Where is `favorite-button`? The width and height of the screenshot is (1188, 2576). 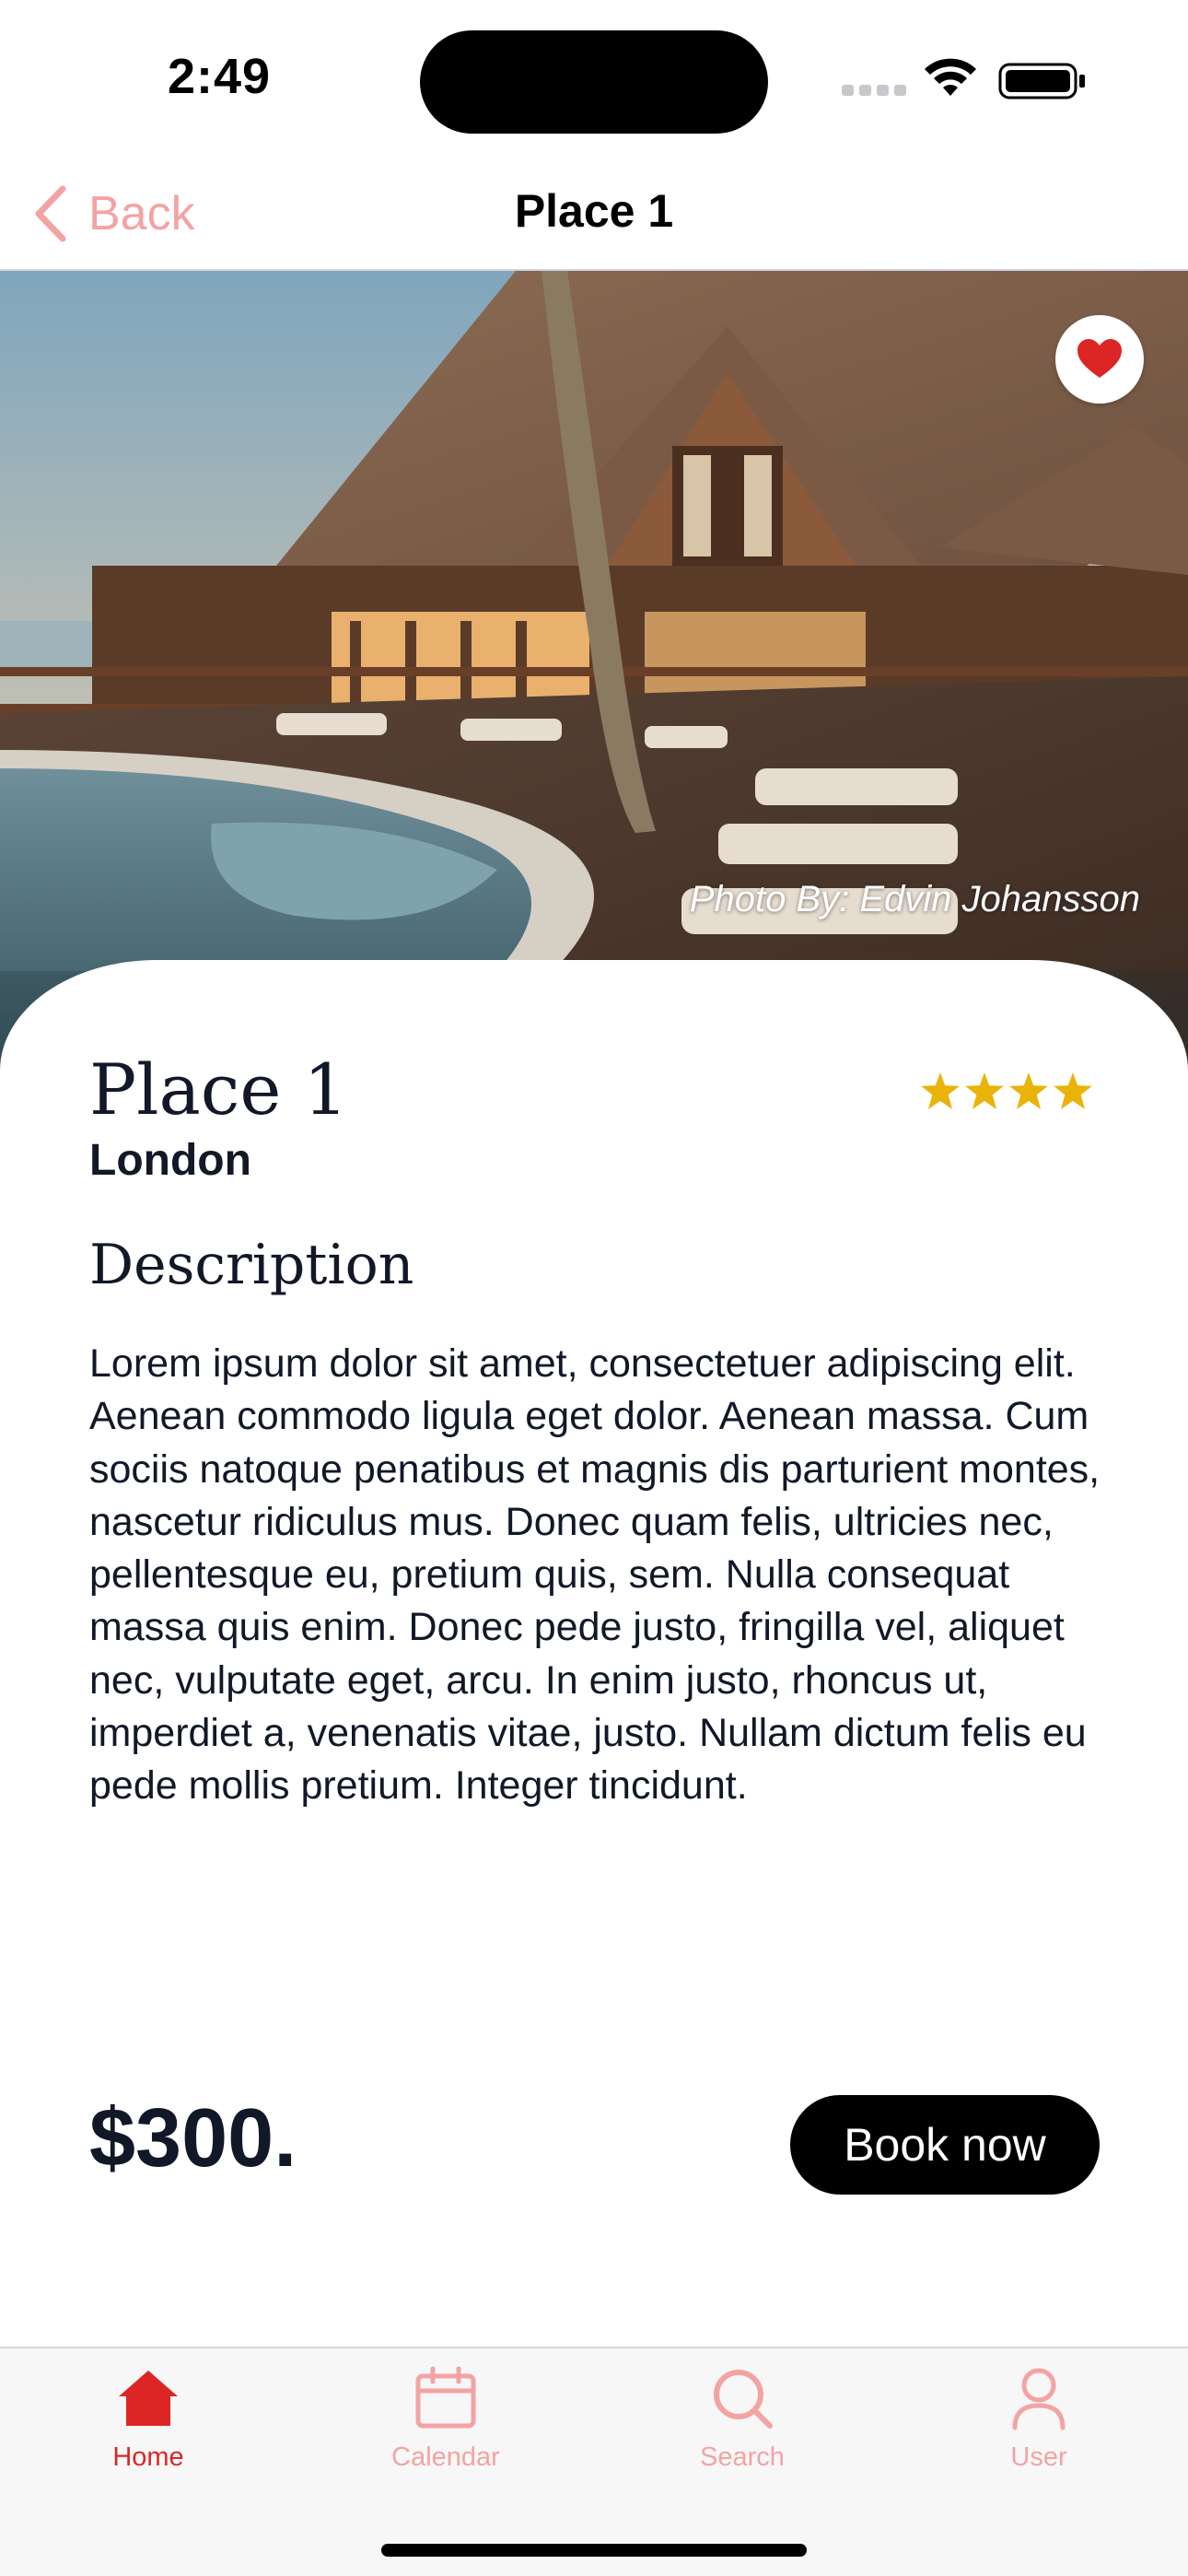
favorite-button is located at coordinates (1099, 359).